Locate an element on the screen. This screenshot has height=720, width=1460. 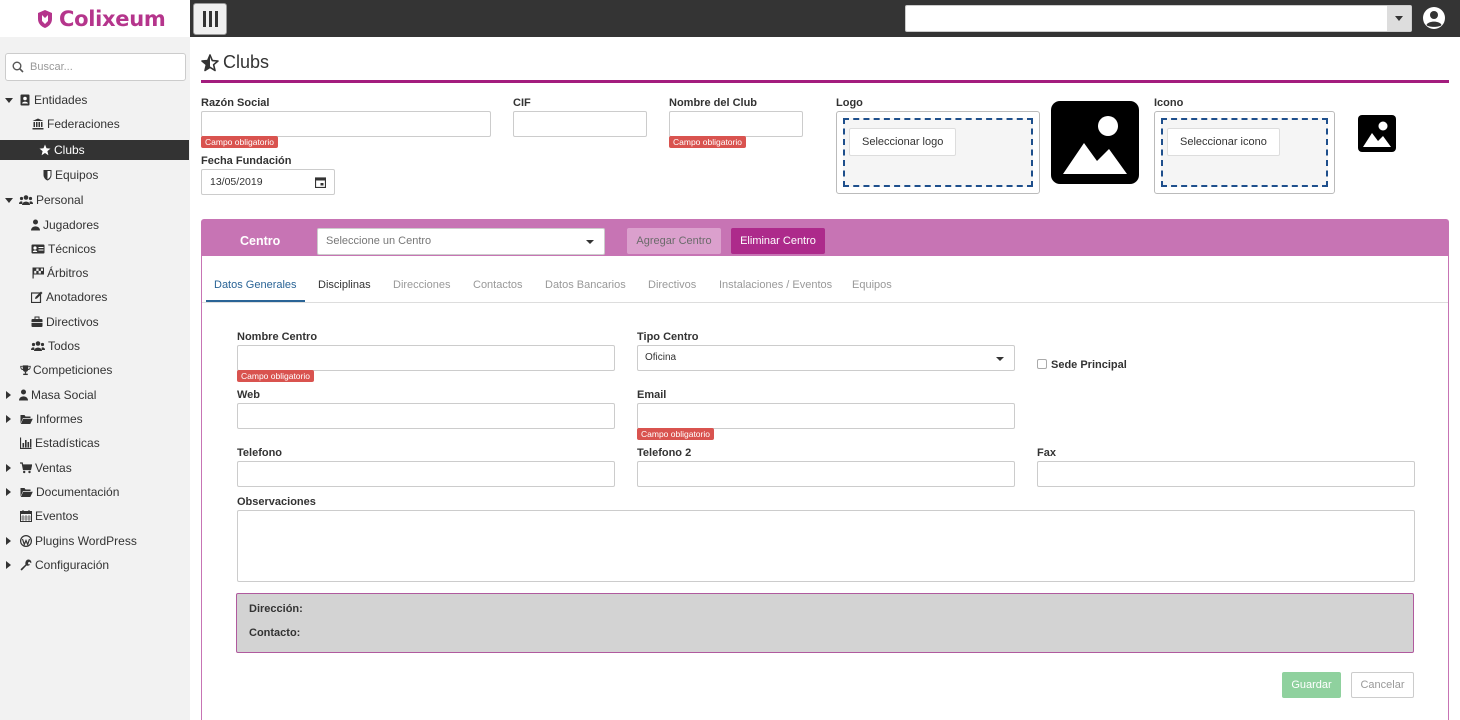
centro-select-placeholder: Seleccione un Centro is located at coordinates (379, 241).